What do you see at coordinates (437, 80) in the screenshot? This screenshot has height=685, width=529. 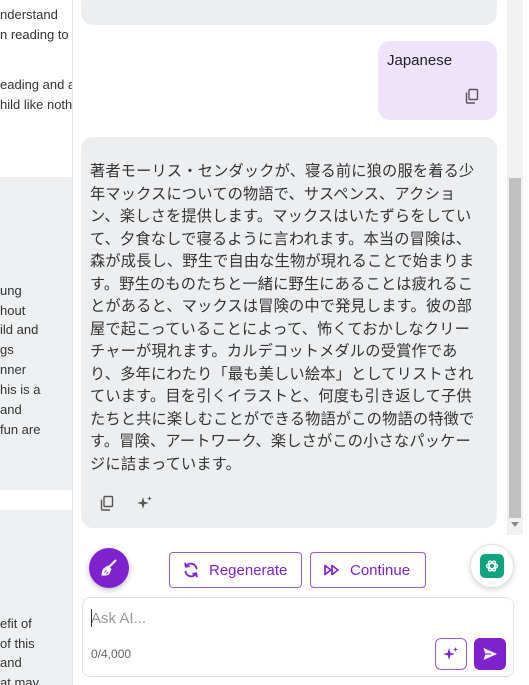 I see `user-message: Japanese` at bounding box center [437, 80].